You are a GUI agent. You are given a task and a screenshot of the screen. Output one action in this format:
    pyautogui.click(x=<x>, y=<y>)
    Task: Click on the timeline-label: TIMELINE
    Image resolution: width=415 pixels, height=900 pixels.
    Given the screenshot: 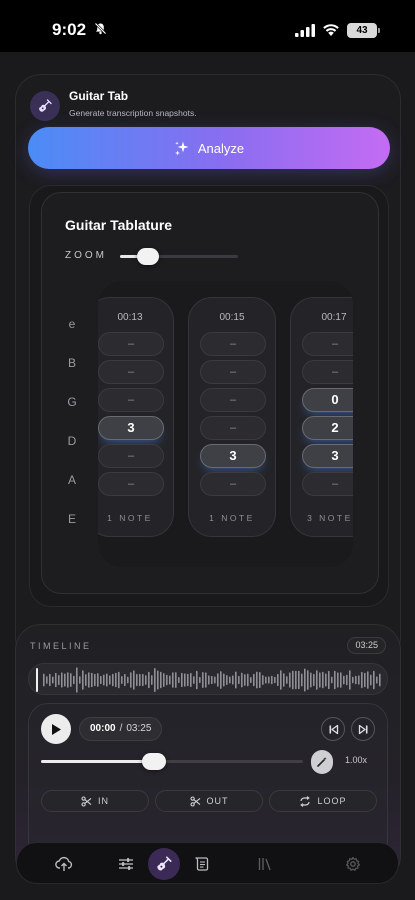 What is the action you would take?
    pyautogui.click(x=61, y=646)
    